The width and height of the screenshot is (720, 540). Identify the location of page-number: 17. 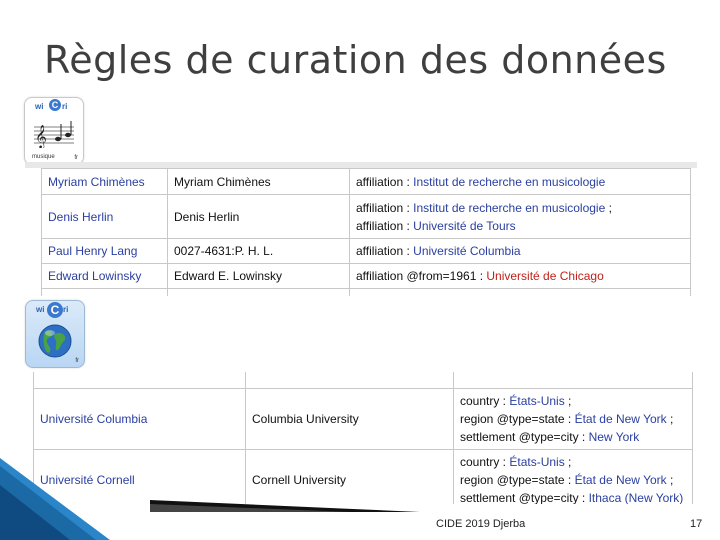
(696, 524).